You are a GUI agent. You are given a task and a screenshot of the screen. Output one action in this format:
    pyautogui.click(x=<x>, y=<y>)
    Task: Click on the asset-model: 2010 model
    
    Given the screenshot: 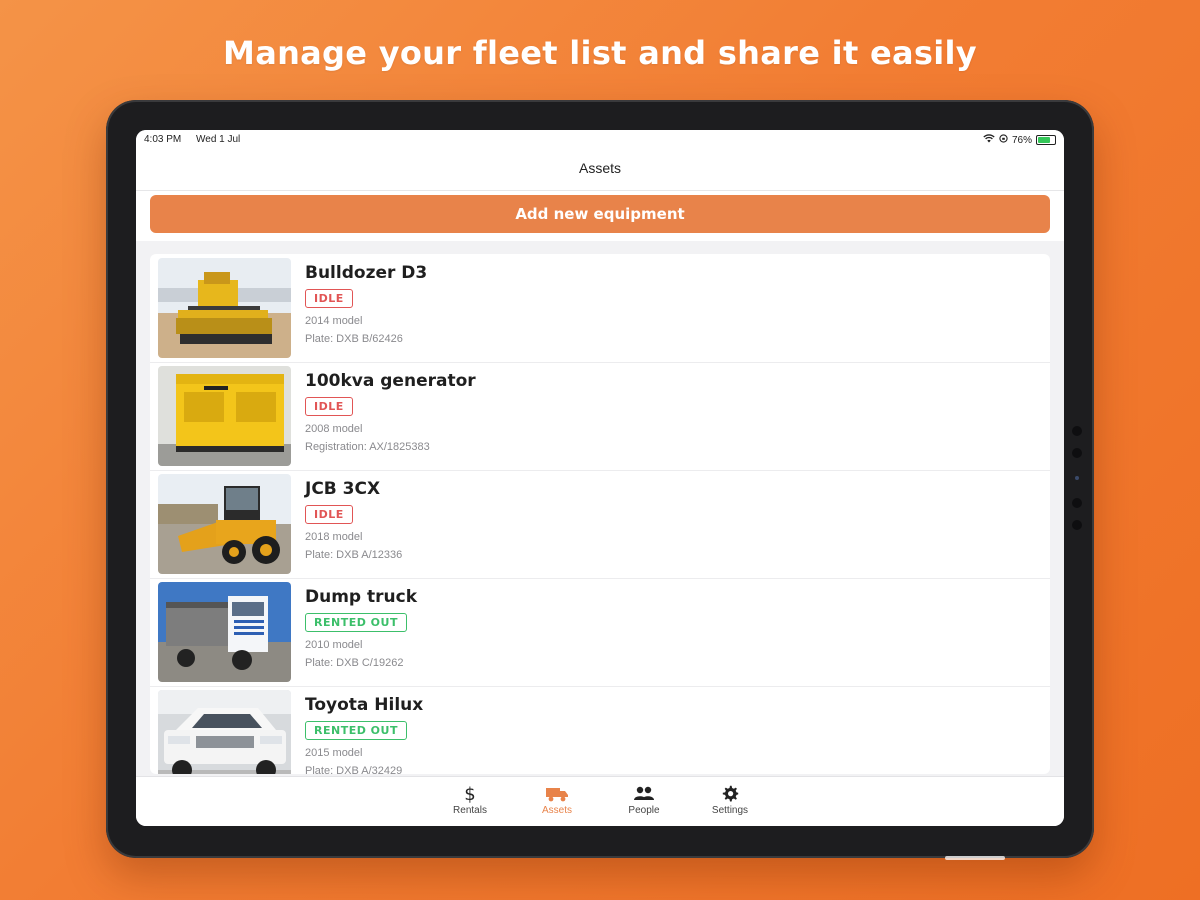 What is the action you would take?
    pyautogui.click(x=334, y=645)
    